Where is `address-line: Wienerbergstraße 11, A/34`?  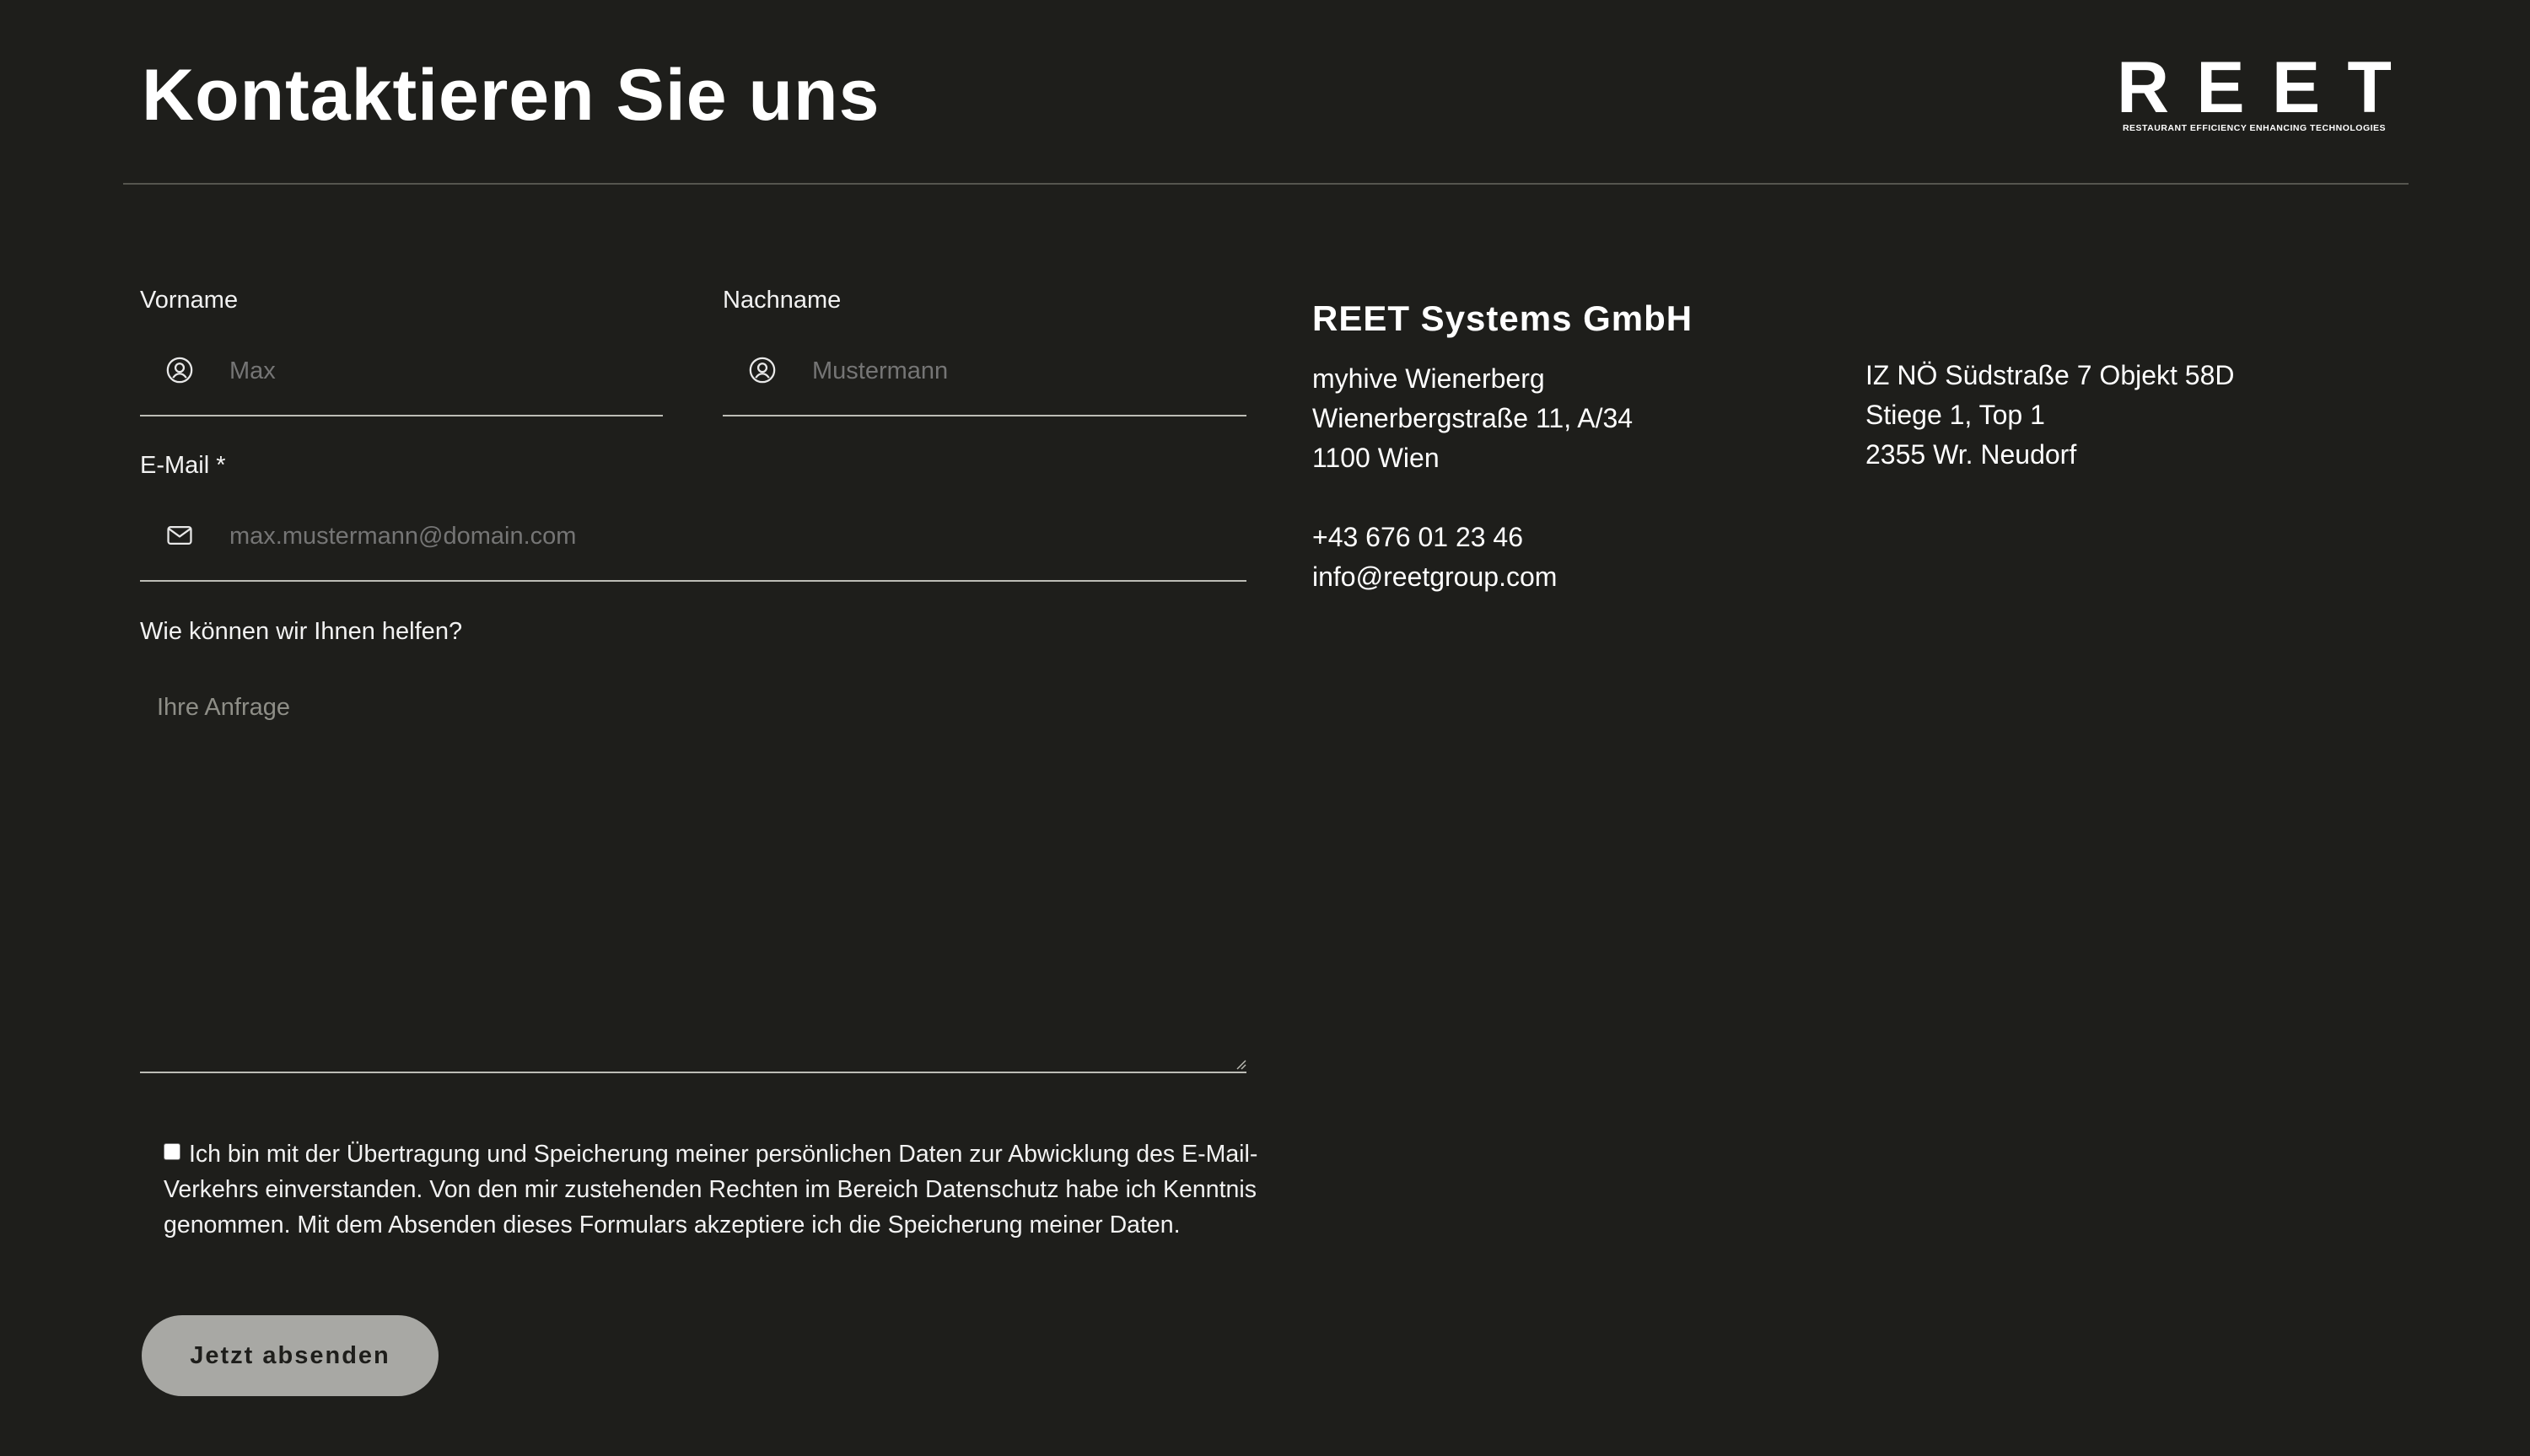 address-line: Wienerbergstraße 11, A/34 is located at coordinates (1473, 418).